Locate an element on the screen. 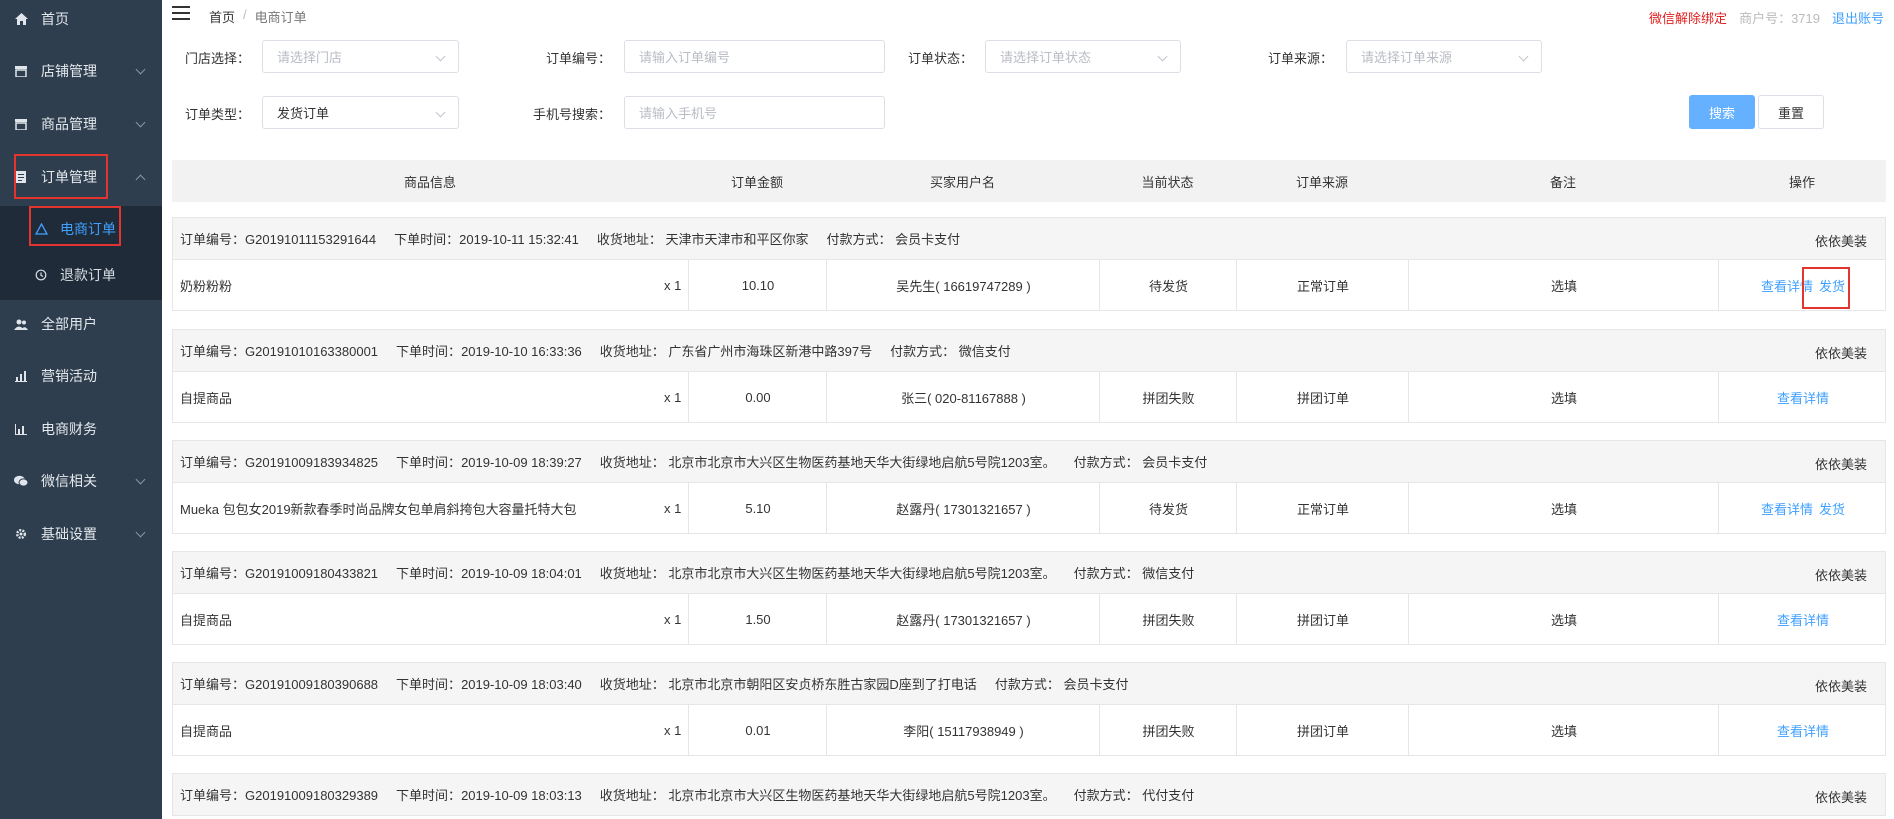 This screenshot has height=819, width=1894. order-actions: 查看详情 is located at coordinates (1803, 619).